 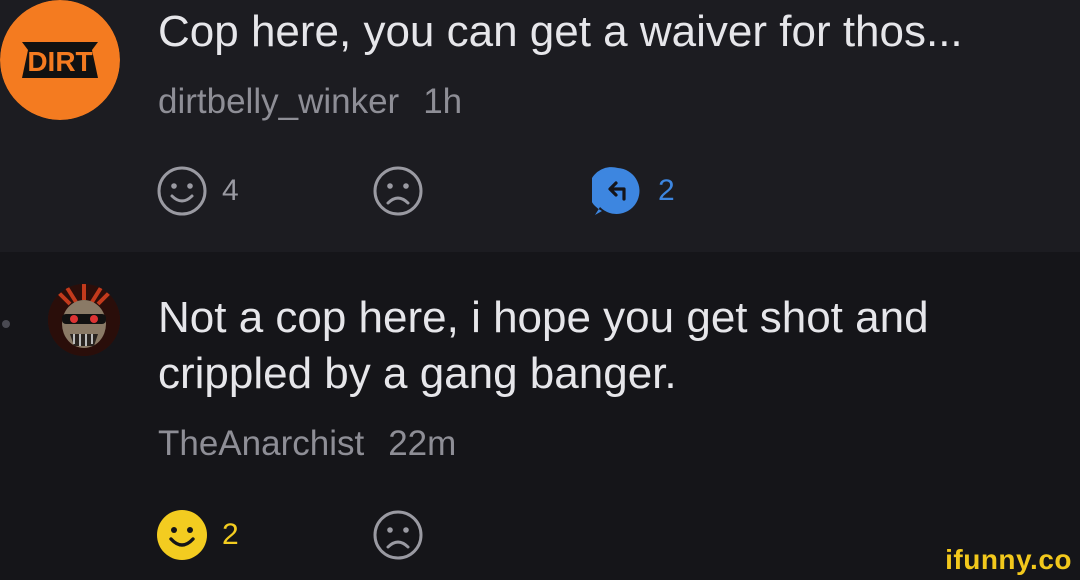 What do you see at coordinates (230, 534) in the screenshot?
I see `smile-count: 2` at bounding box center [230, 534].